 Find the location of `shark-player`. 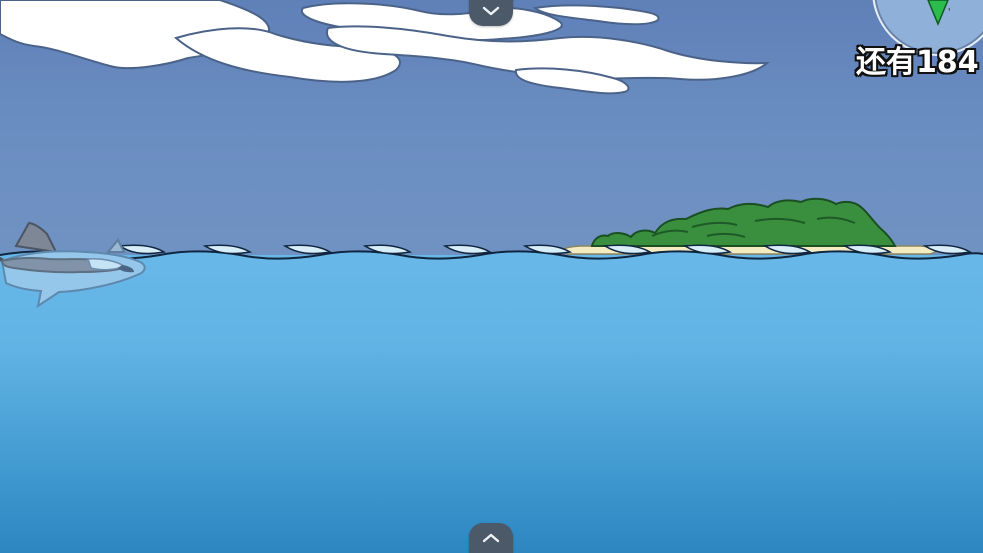

shark-player is located at coordinates (73, 265).